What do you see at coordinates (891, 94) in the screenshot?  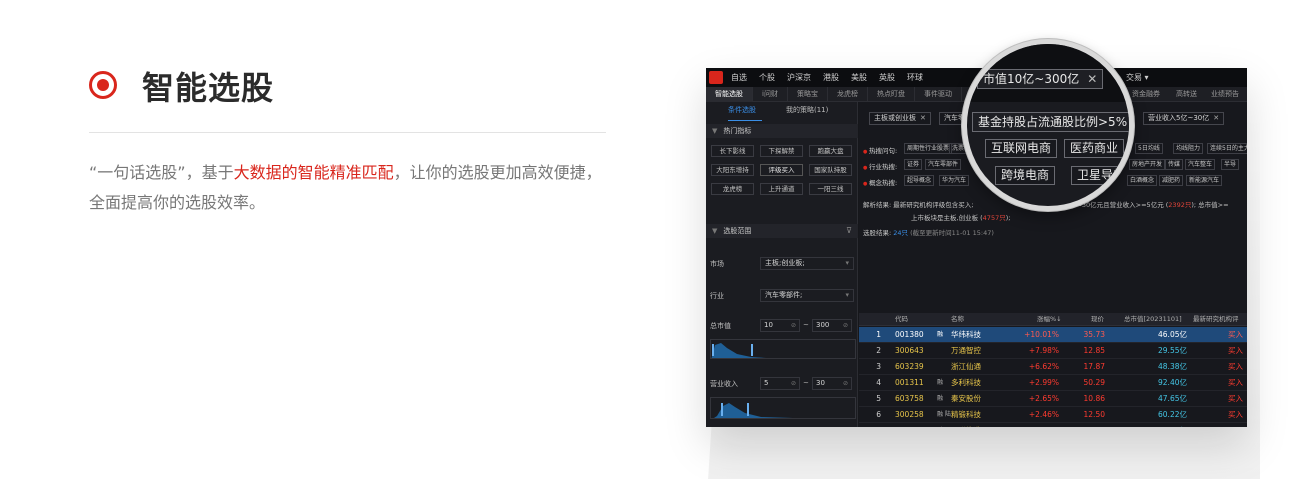 I see `tab: 热点盯盘` at bounding box center [891, 94].